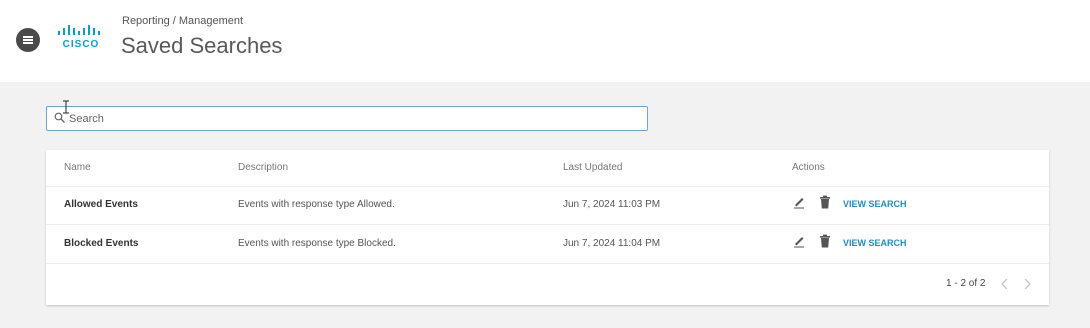 The height and width of the screenshot is (328, 1090). What do you see at coordinates (77, 168) in the screenshot?
I see `column-header-name: Name` at bounding box center [77, 168].